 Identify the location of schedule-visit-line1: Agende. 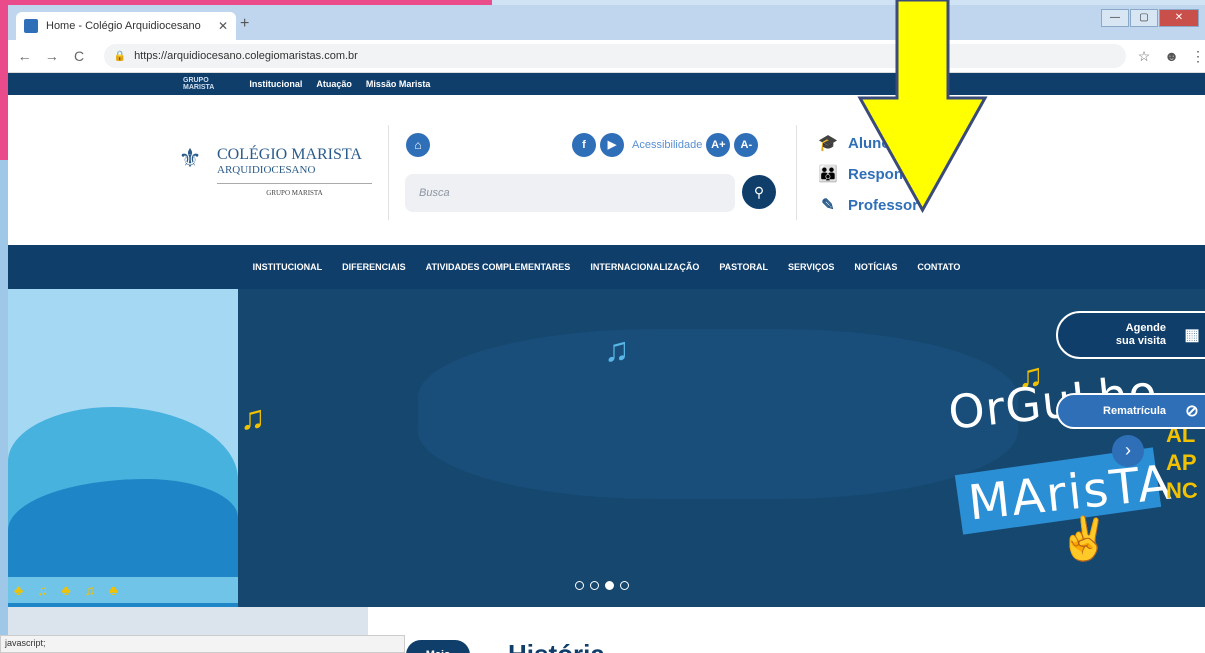
(1145, 328).